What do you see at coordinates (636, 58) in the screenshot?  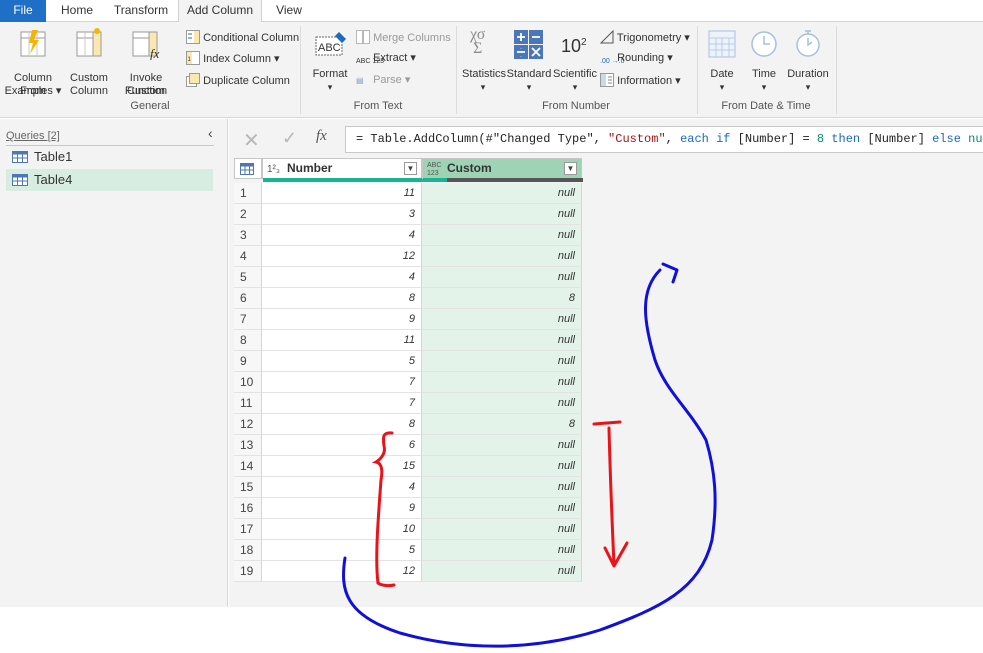 I see `rounding-button: .00 →.0 Rounding ▾` at bounding box center [636, 58].